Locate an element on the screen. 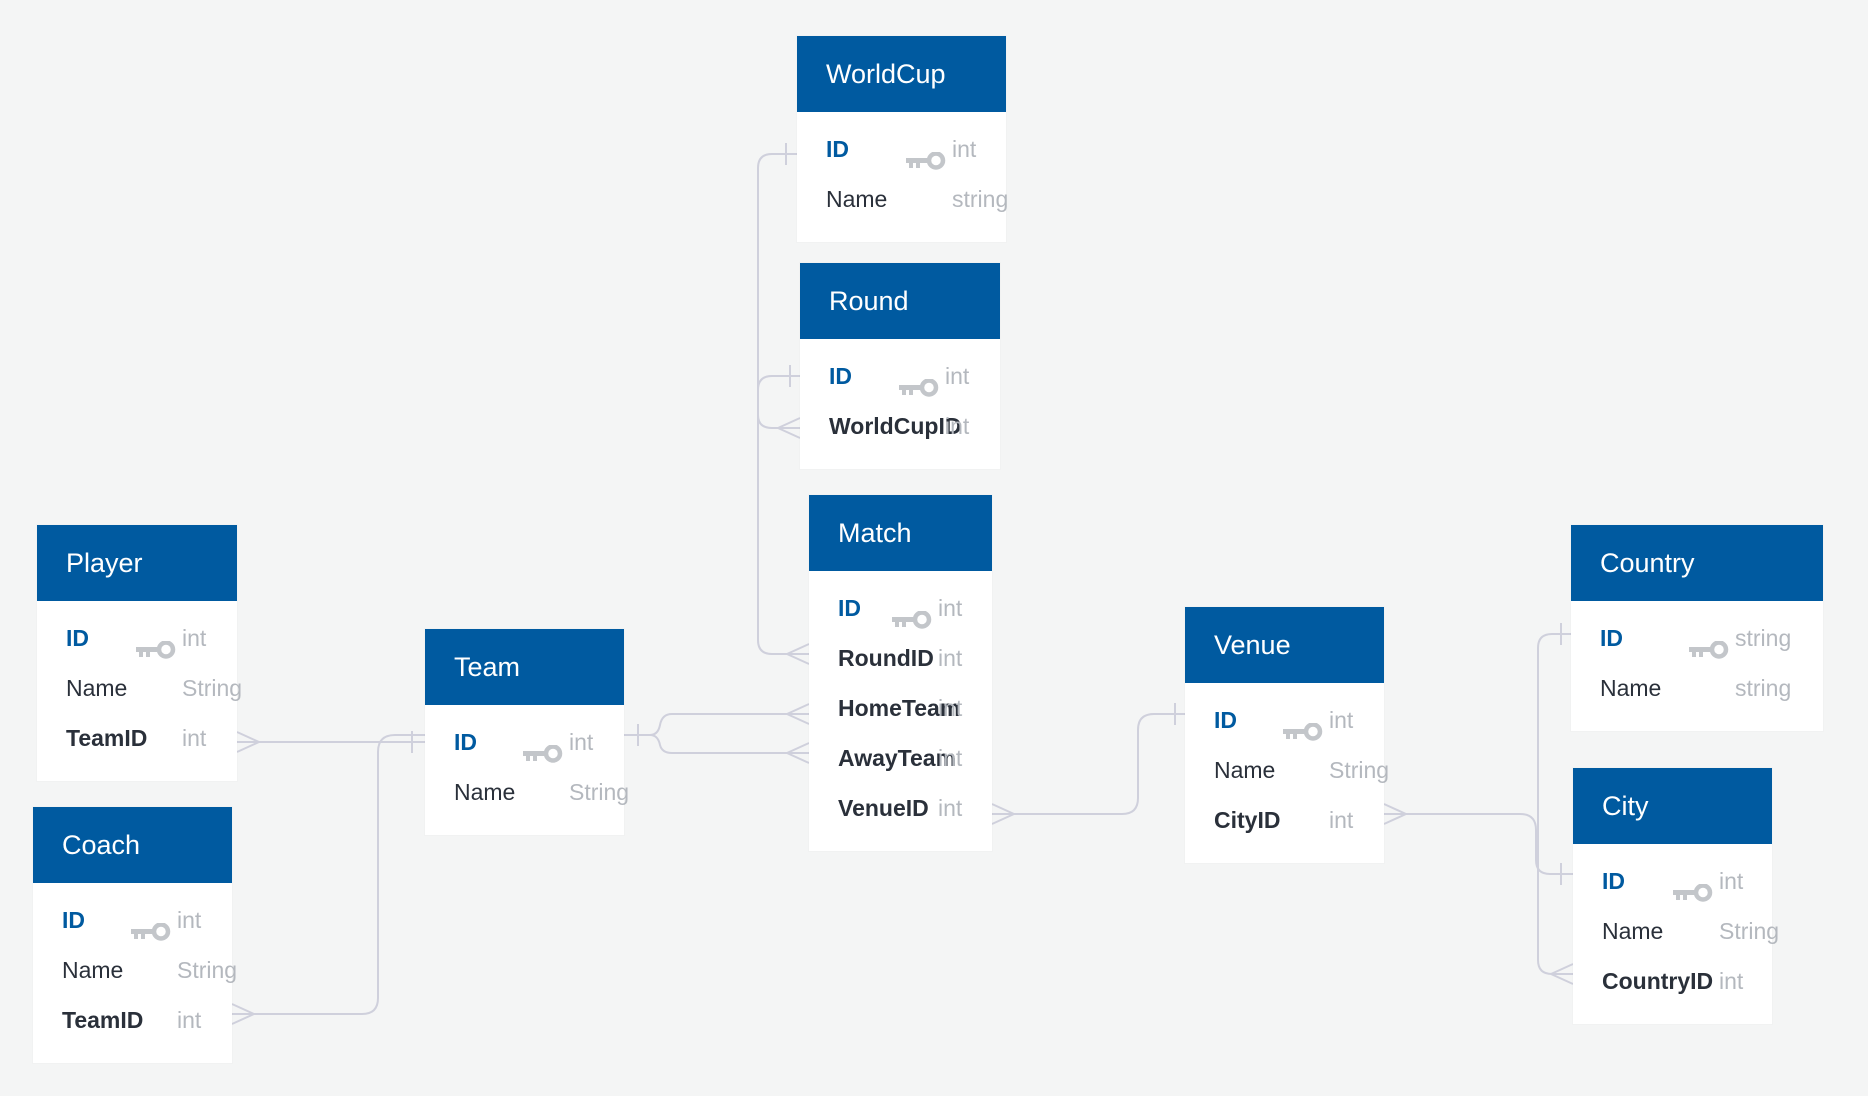  entity-team: Team ID int Name String is located at coordinates (527, 732).